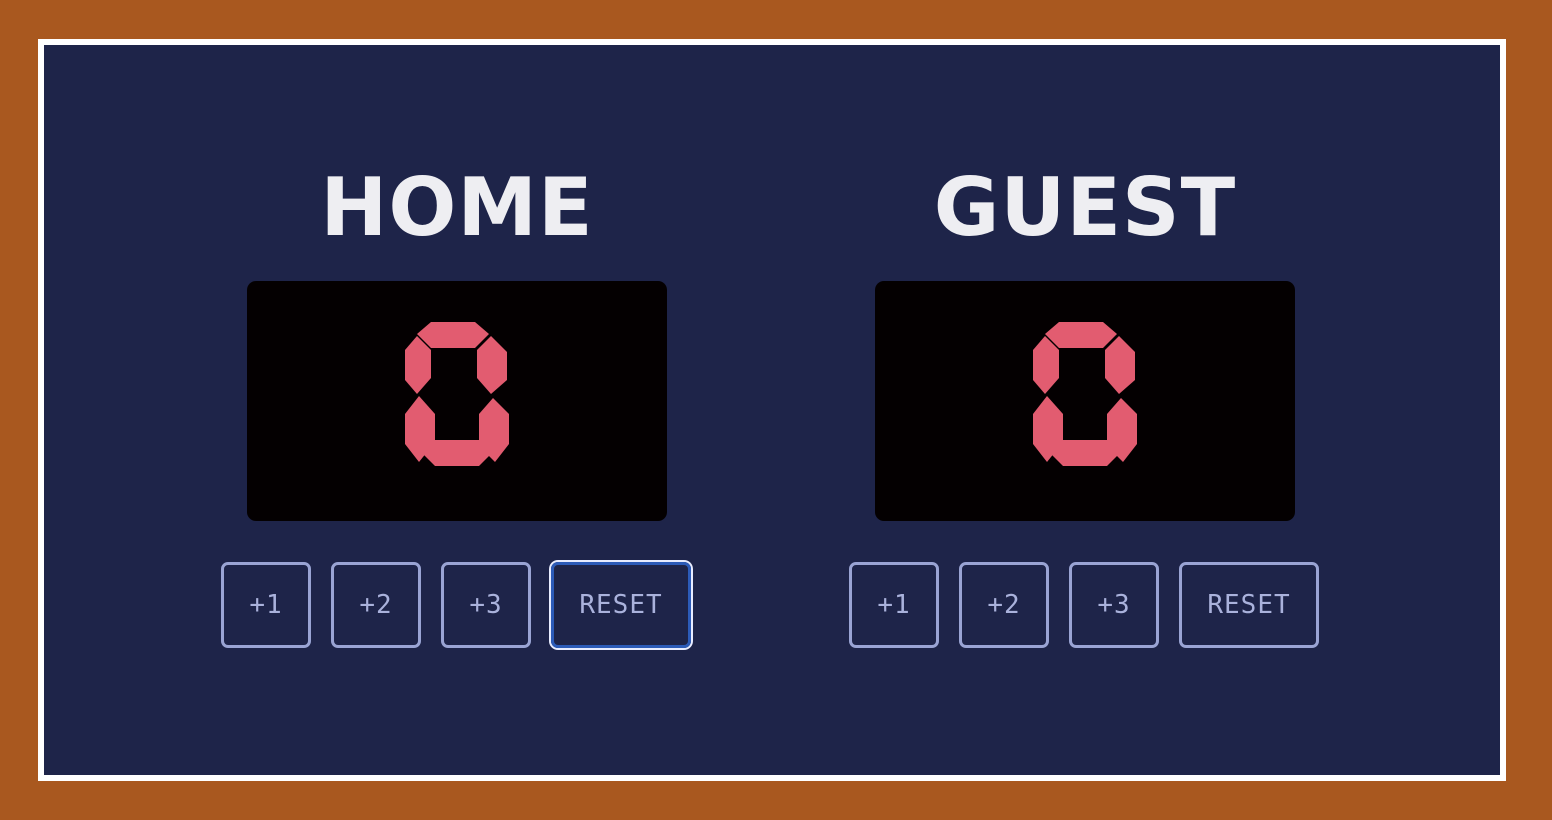  What do you see at coordinates (457, 207) in the screenshot?
I see `home-title: HOME` at bounding box center [457, 207].